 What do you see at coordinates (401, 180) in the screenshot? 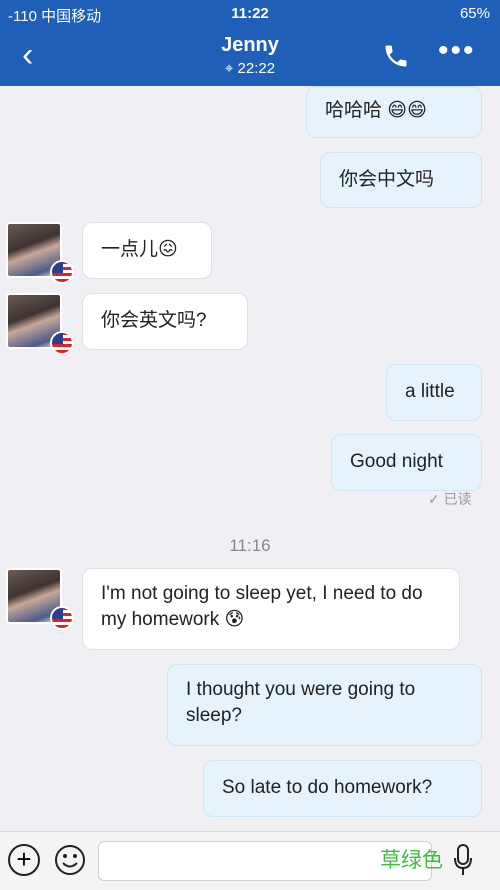
I see `message-bubble-outgoing: 你会中文吗` at bounding box center [401, 180].